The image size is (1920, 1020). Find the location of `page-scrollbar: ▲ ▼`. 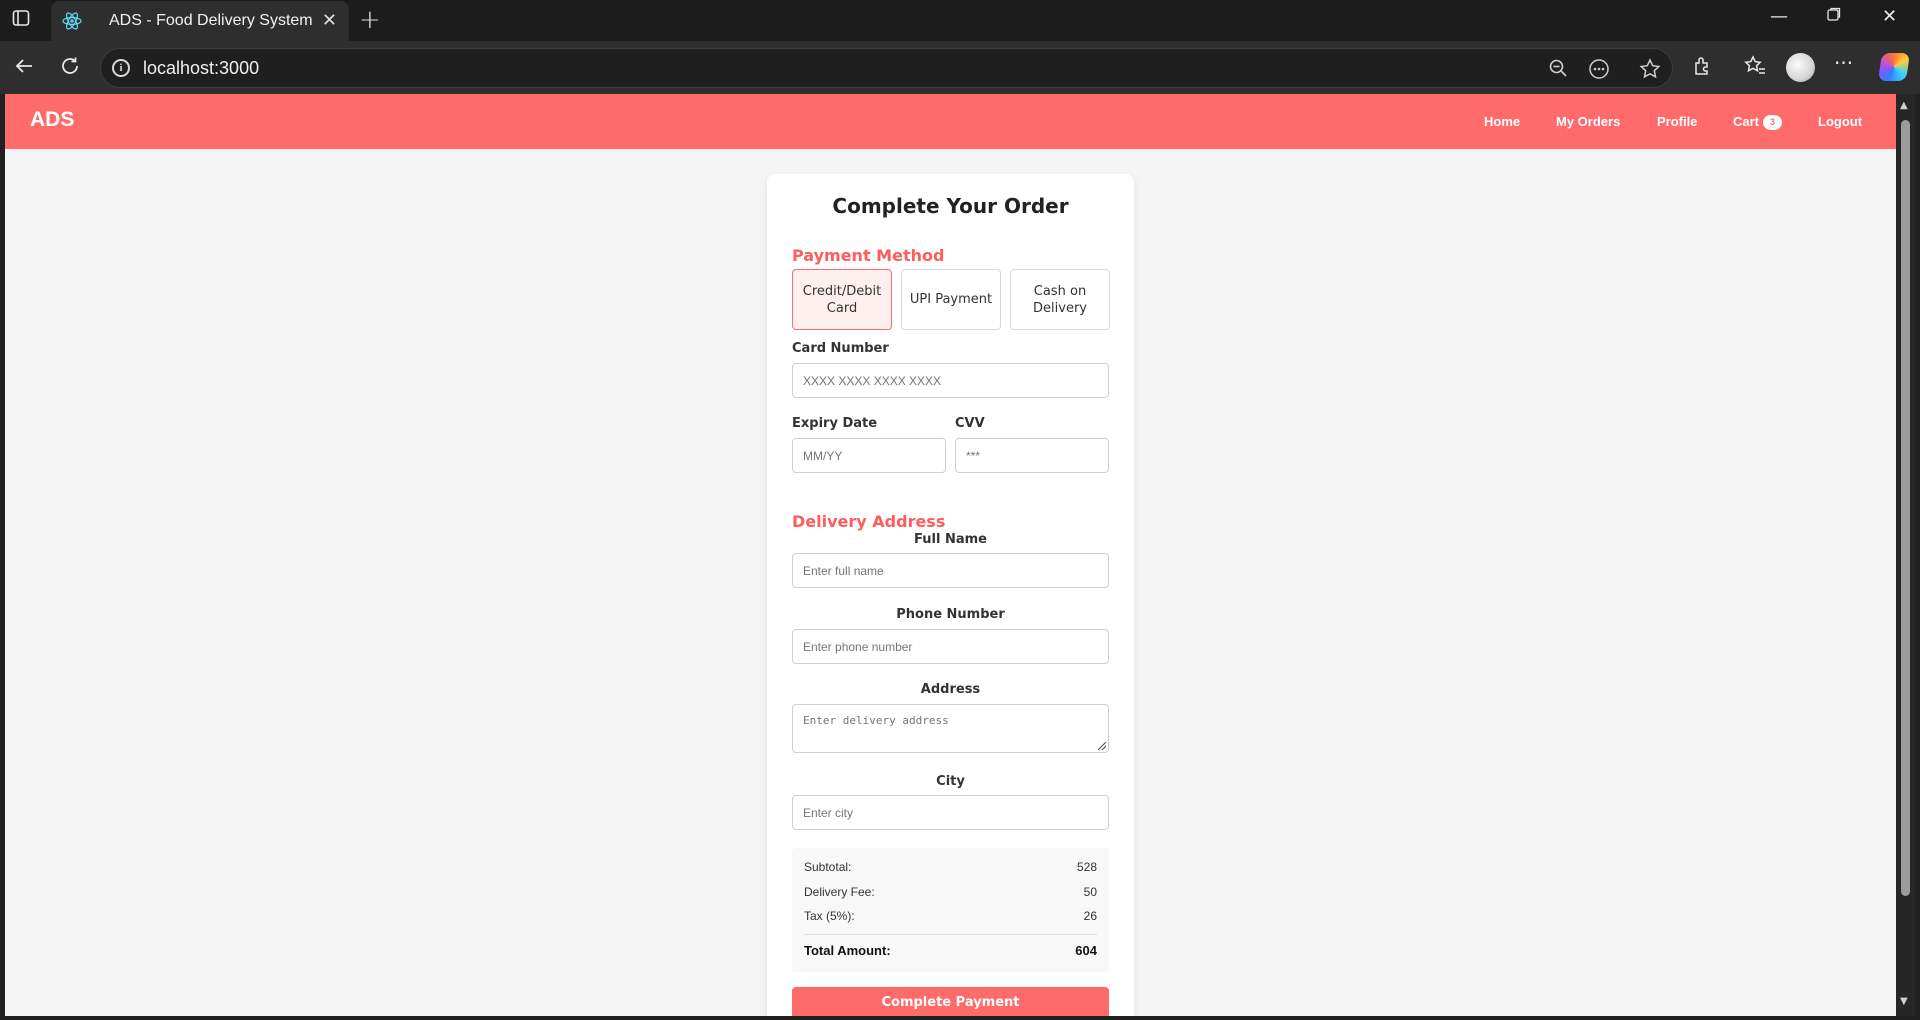

page-scrollbar: ▲ ▼ is located at coordinates (1905, 555).